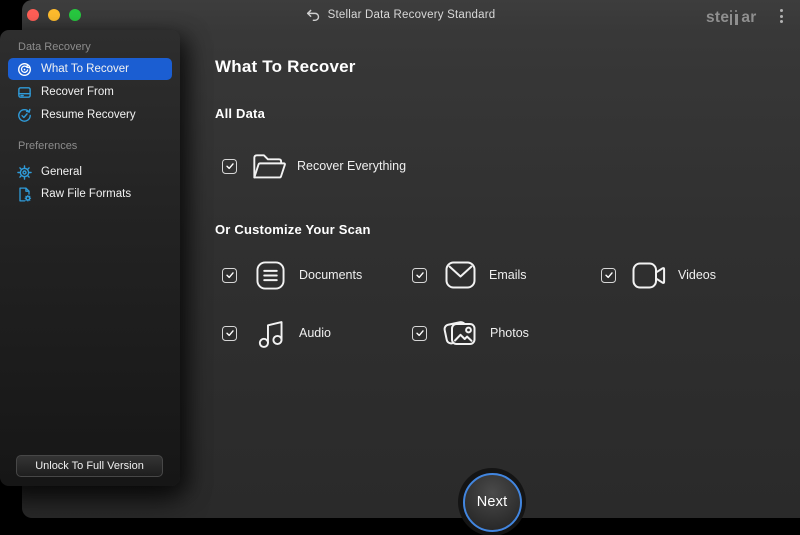  I want to click on category-item-videos: Videos, so click(658, 275).